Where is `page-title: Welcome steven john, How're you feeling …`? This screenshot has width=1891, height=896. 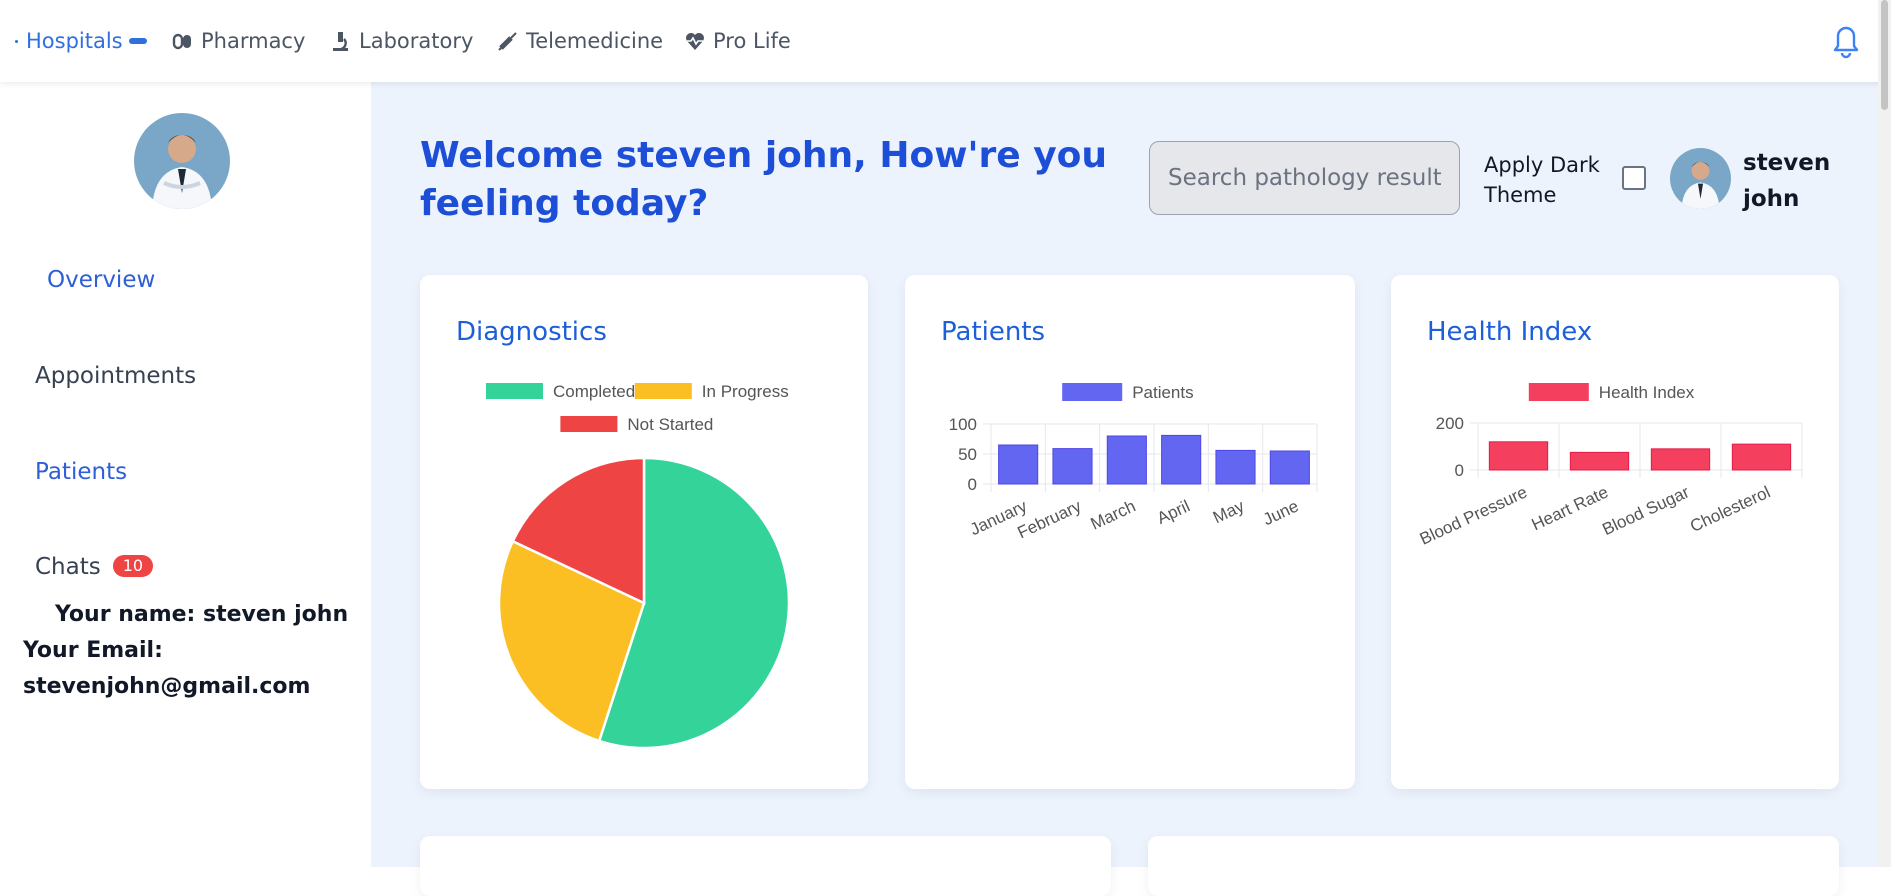
page-title: Welcome steven john, How're you feeling … is located at coordinates (764, 179).